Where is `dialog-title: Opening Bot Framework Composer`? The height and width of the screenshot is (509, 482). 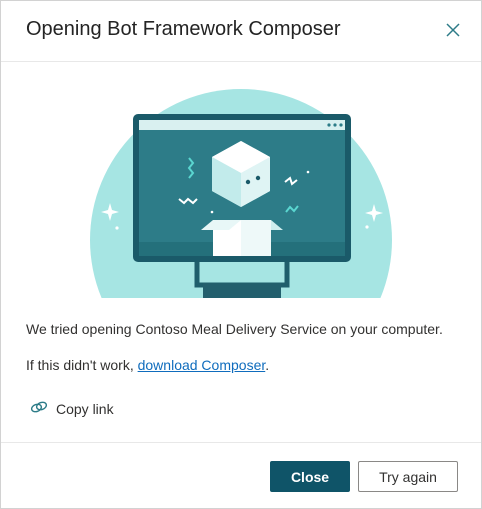 dialog-title: Opening Bot Framework Composer is located at coordinates (183, 29).